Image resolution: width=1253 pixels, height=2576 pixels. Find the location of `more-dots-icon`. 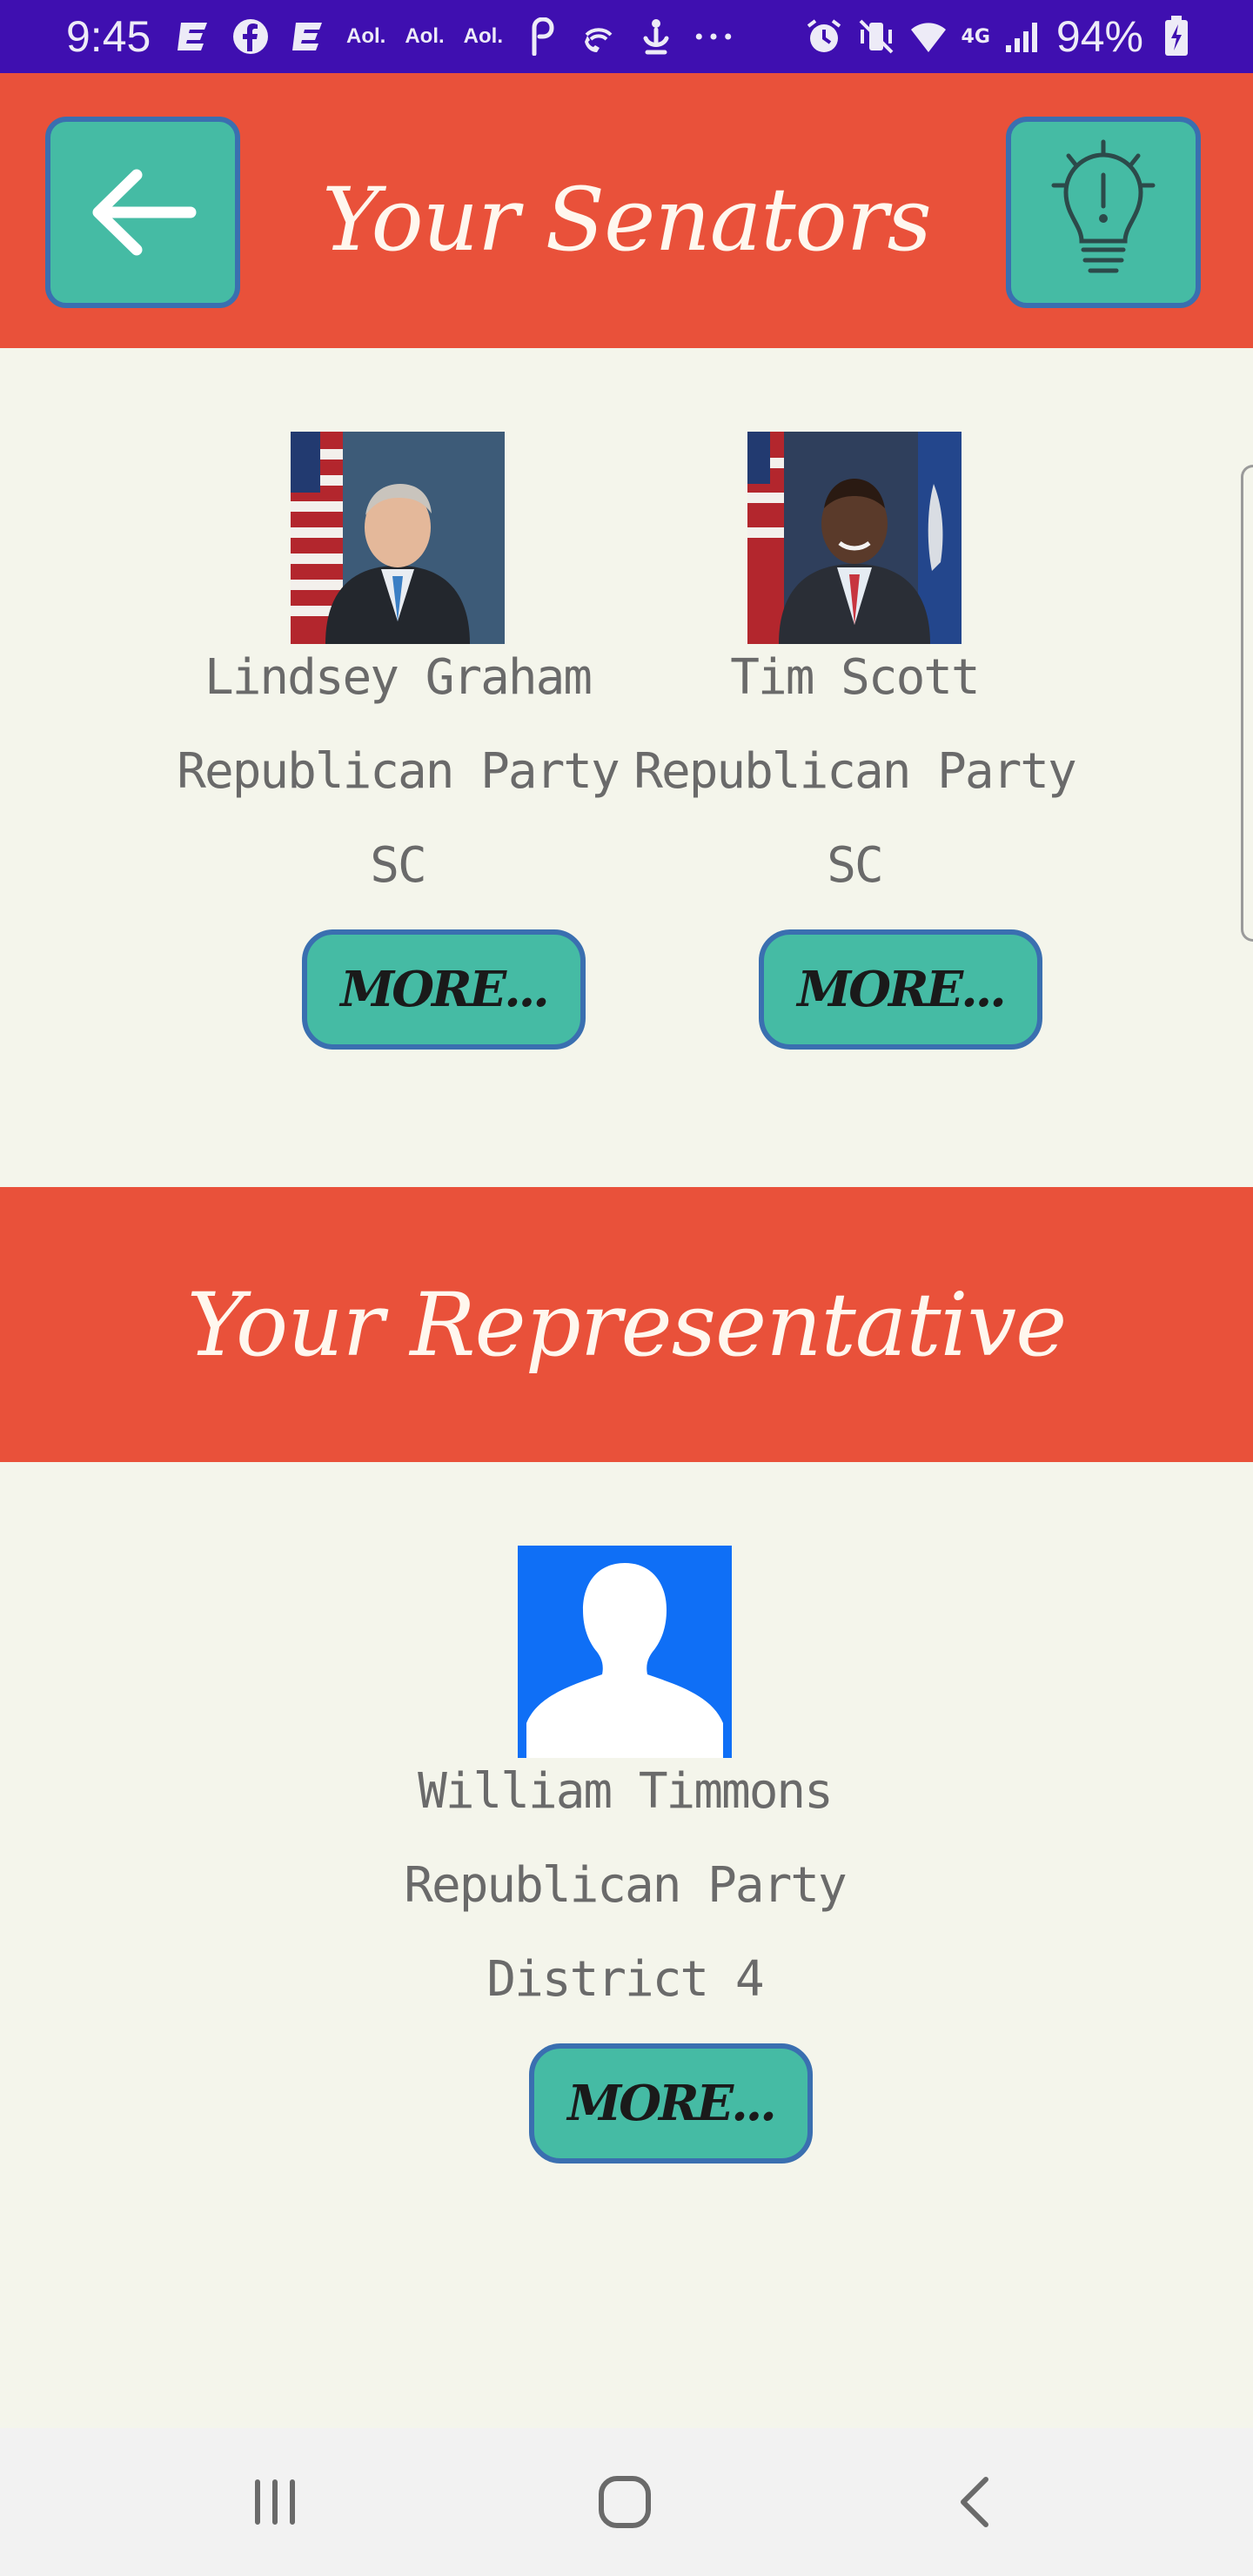

more-dots-icon is located at coordinates (713, 37).